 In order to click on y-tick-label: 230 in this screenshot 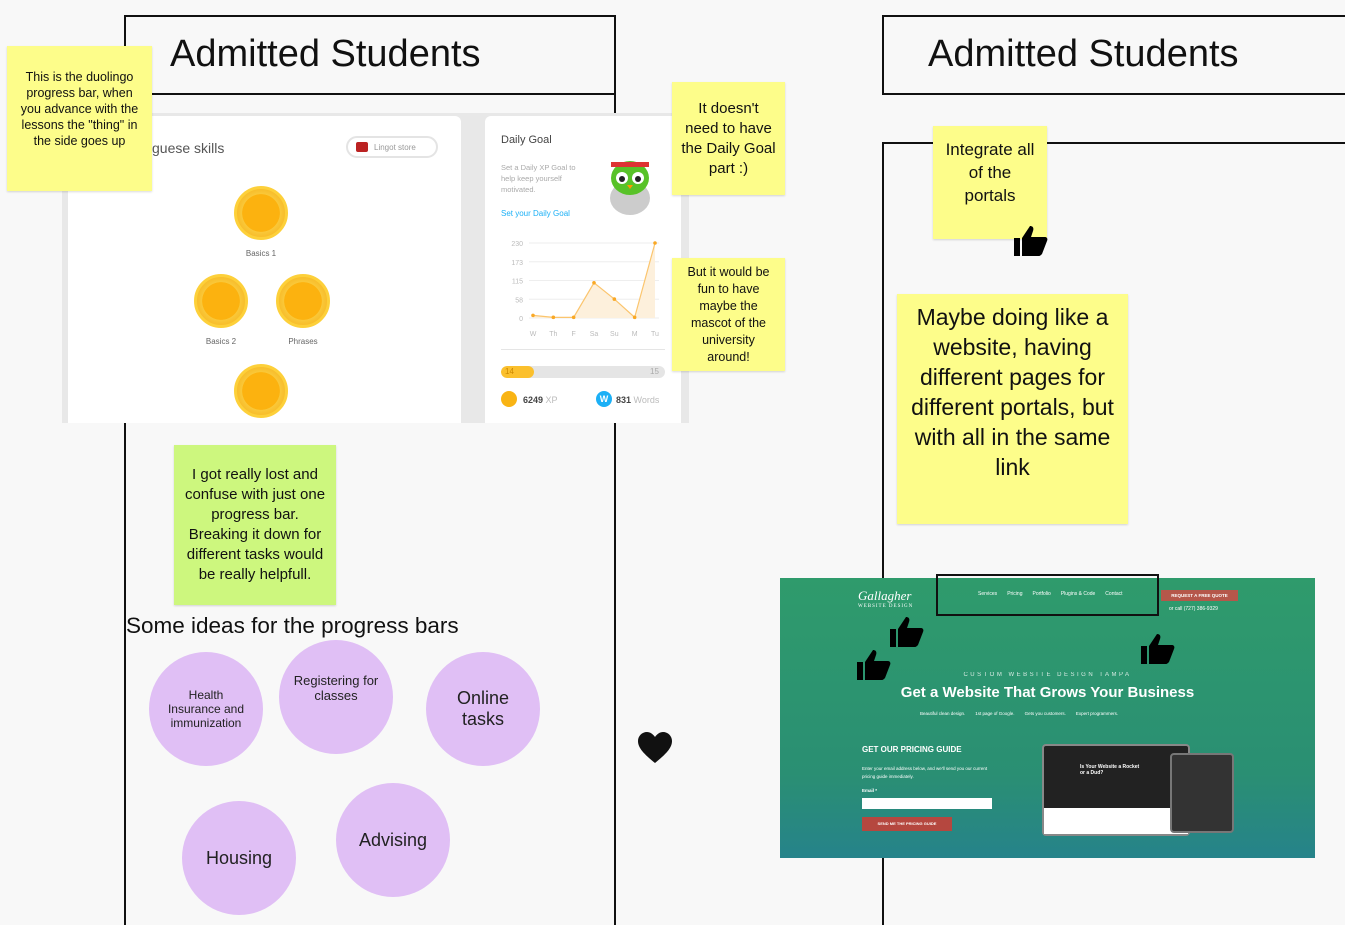, I will do `click(517, 244)`.